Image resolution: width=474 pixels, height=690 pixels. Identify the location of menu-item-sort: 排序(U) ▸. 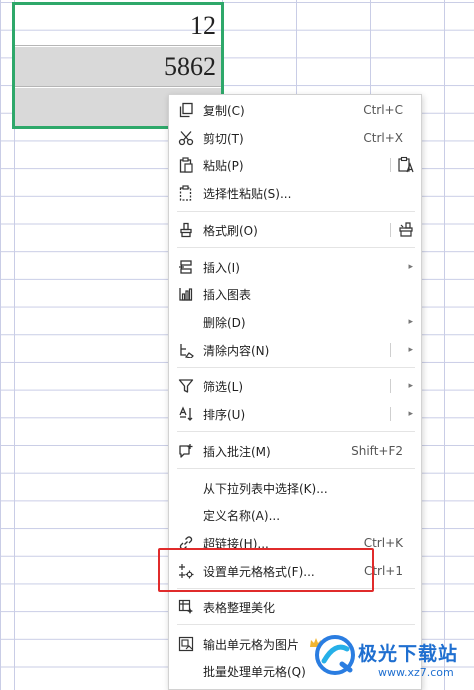
(295, 414).